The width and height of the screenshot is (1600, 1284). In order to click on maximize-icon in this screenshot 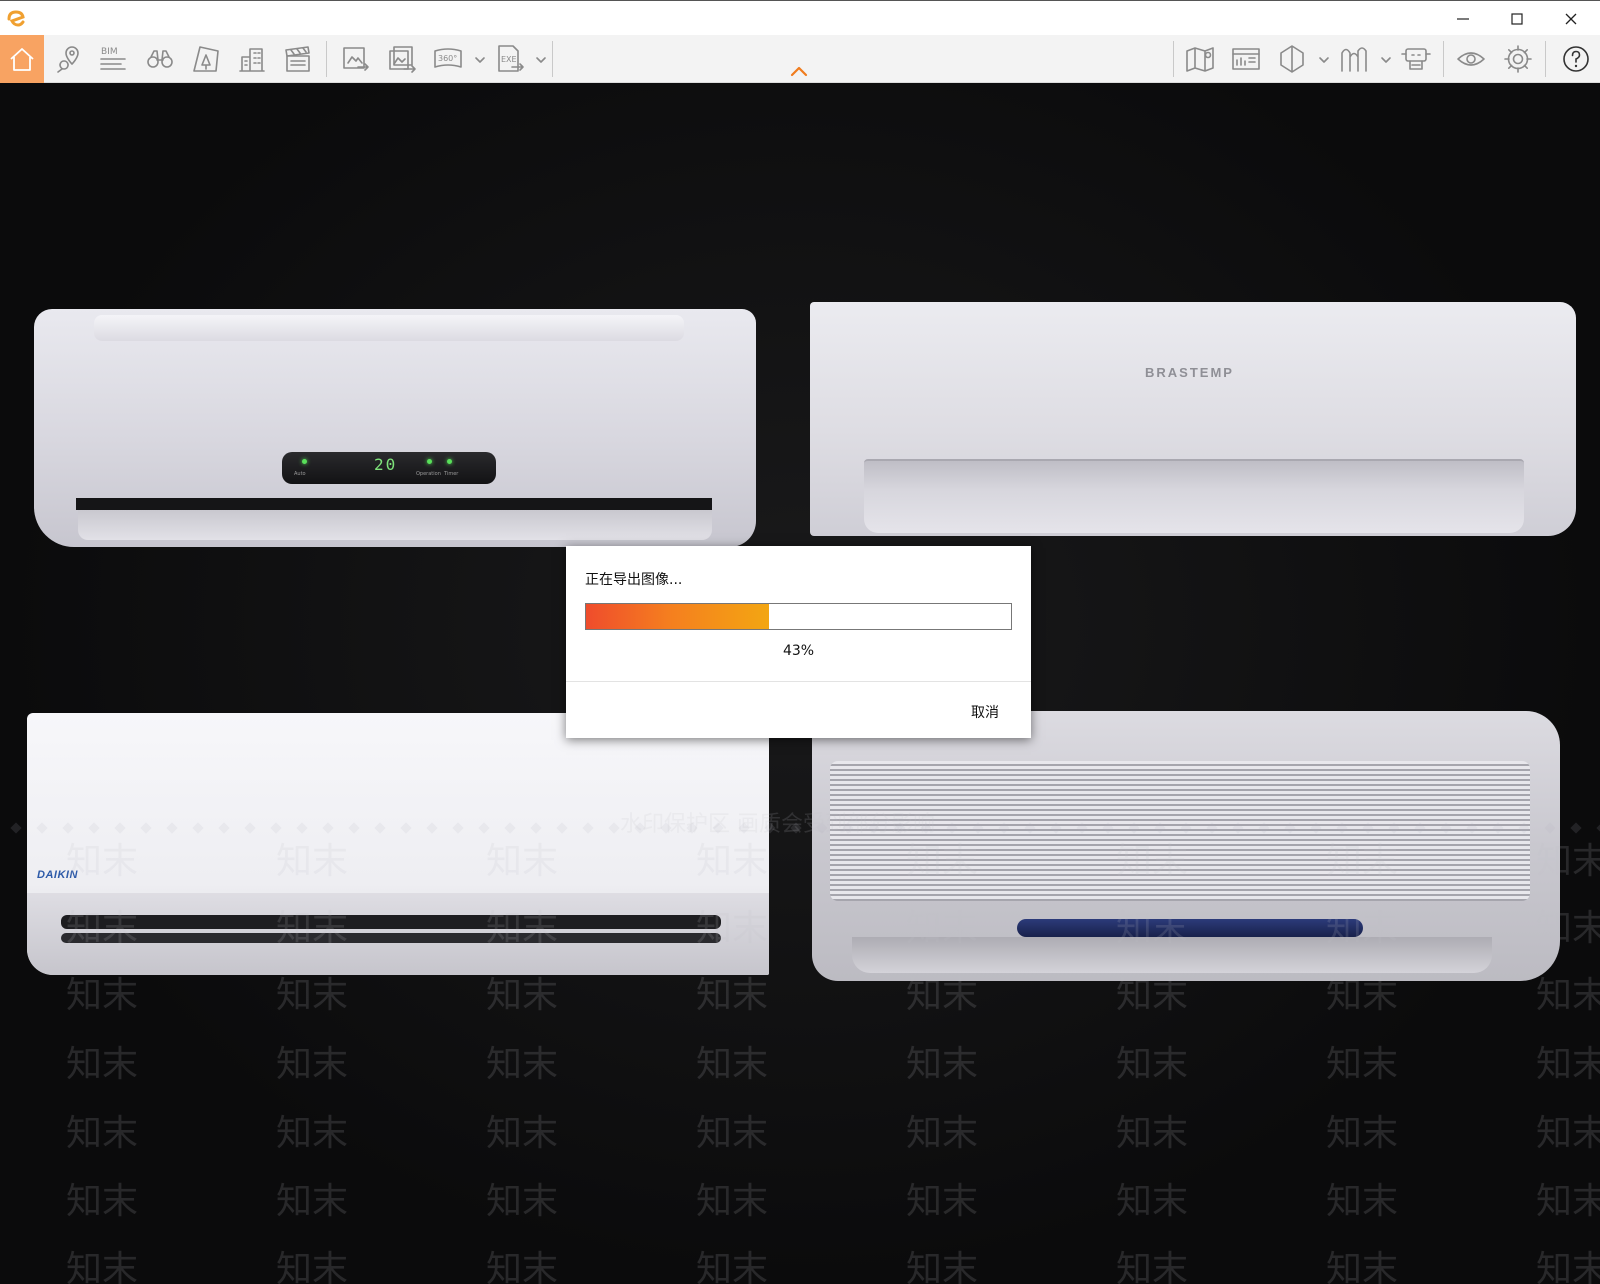, I will do `click(1517, 18)`.